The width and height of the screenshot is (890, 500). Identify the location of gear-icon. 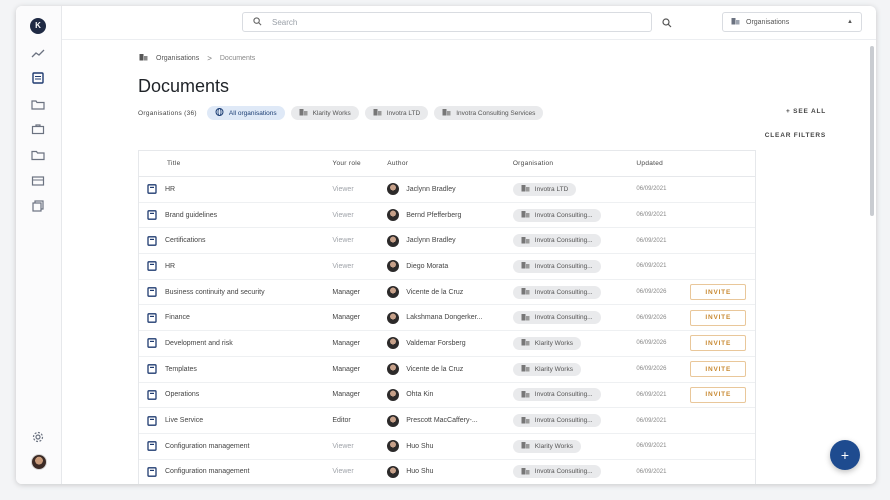
(38, 436).